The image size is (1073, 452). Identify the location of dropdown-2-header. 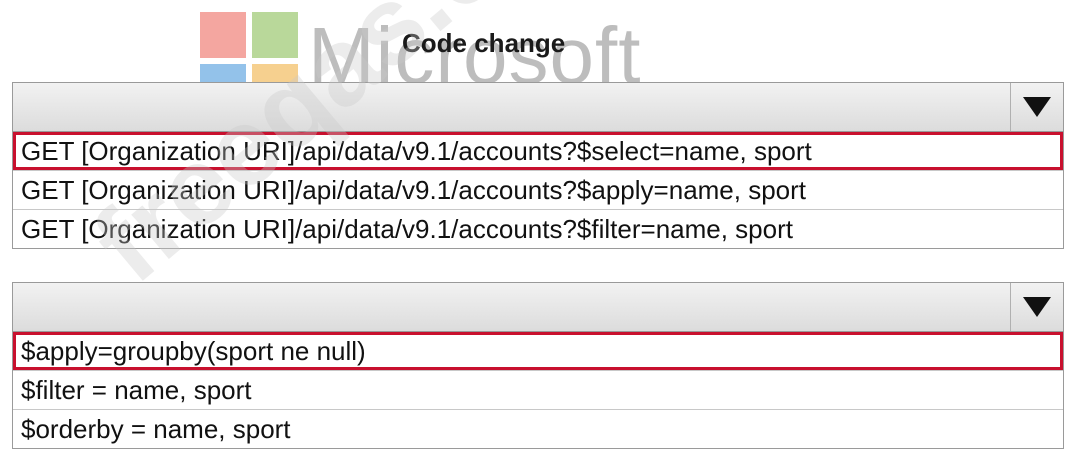
(538, 307).